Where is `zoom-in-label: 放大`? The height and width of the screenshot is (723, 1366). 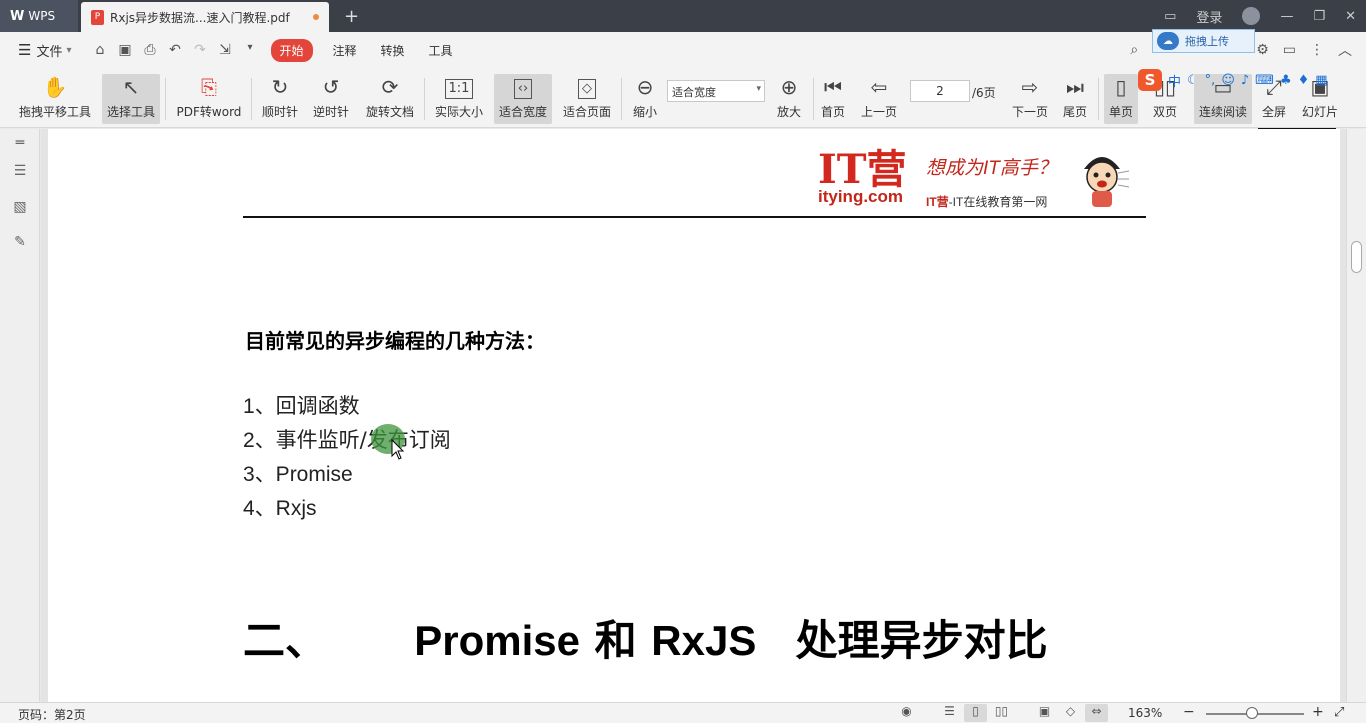
zoom-in-label: 放大 is located at coordinates (788, 112).